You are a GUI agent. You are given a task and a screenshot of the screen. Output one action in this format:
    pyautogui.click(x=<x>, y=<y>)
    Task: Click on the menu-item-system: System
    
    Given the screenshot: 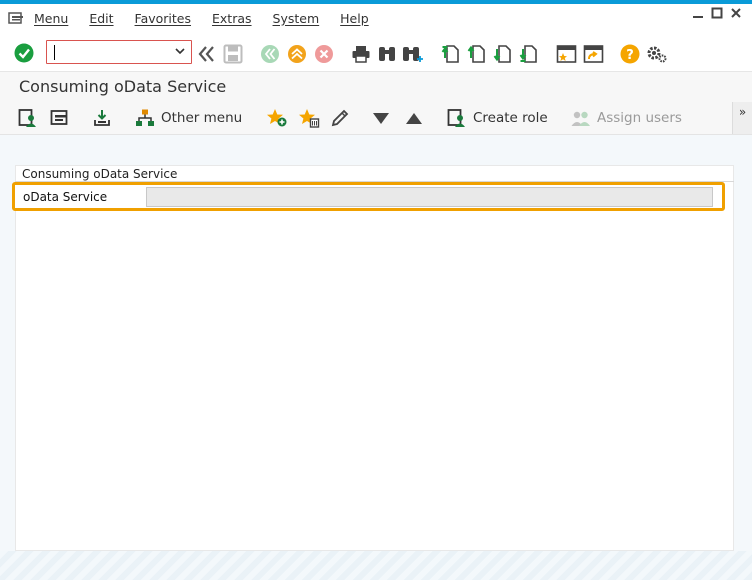 What is the action you would take?
    pyautogui.click(x=296, y=18)
    